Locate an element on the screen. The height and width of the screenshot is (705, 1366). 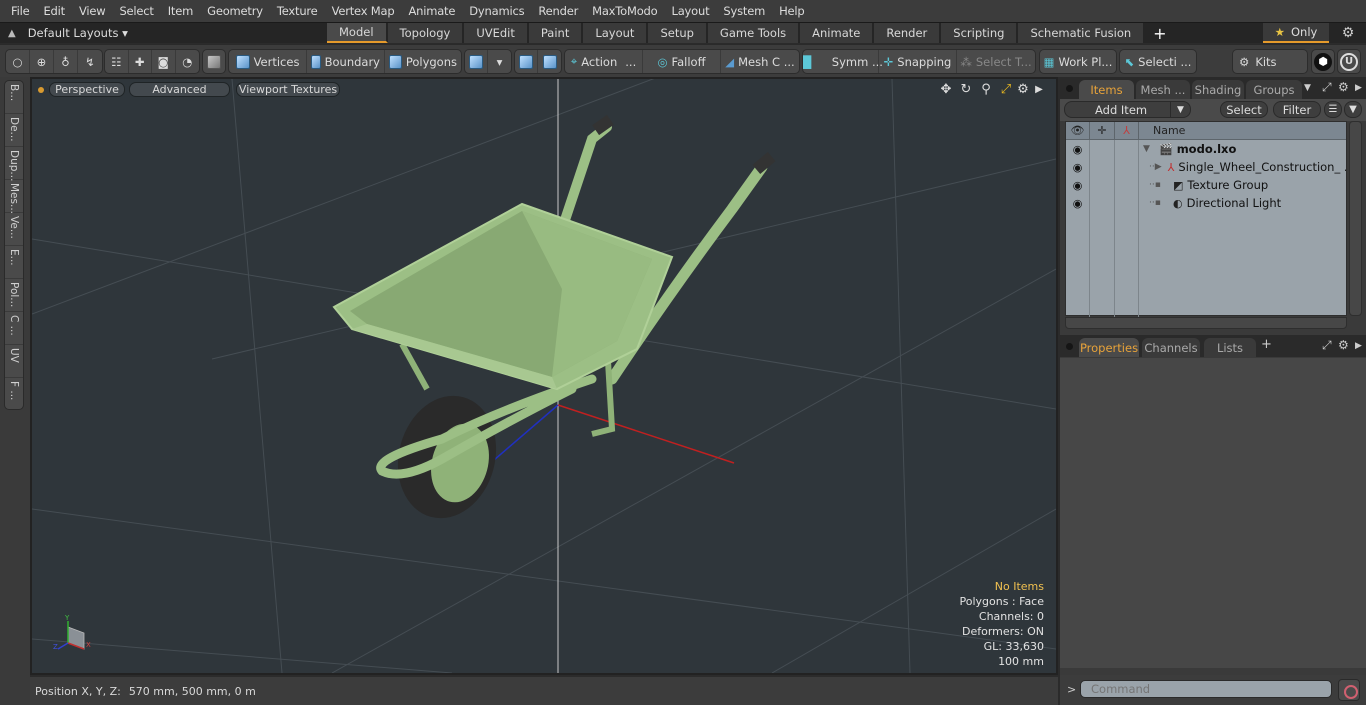
shading-dropdown: Advanced is located at coordinates (179, 89).